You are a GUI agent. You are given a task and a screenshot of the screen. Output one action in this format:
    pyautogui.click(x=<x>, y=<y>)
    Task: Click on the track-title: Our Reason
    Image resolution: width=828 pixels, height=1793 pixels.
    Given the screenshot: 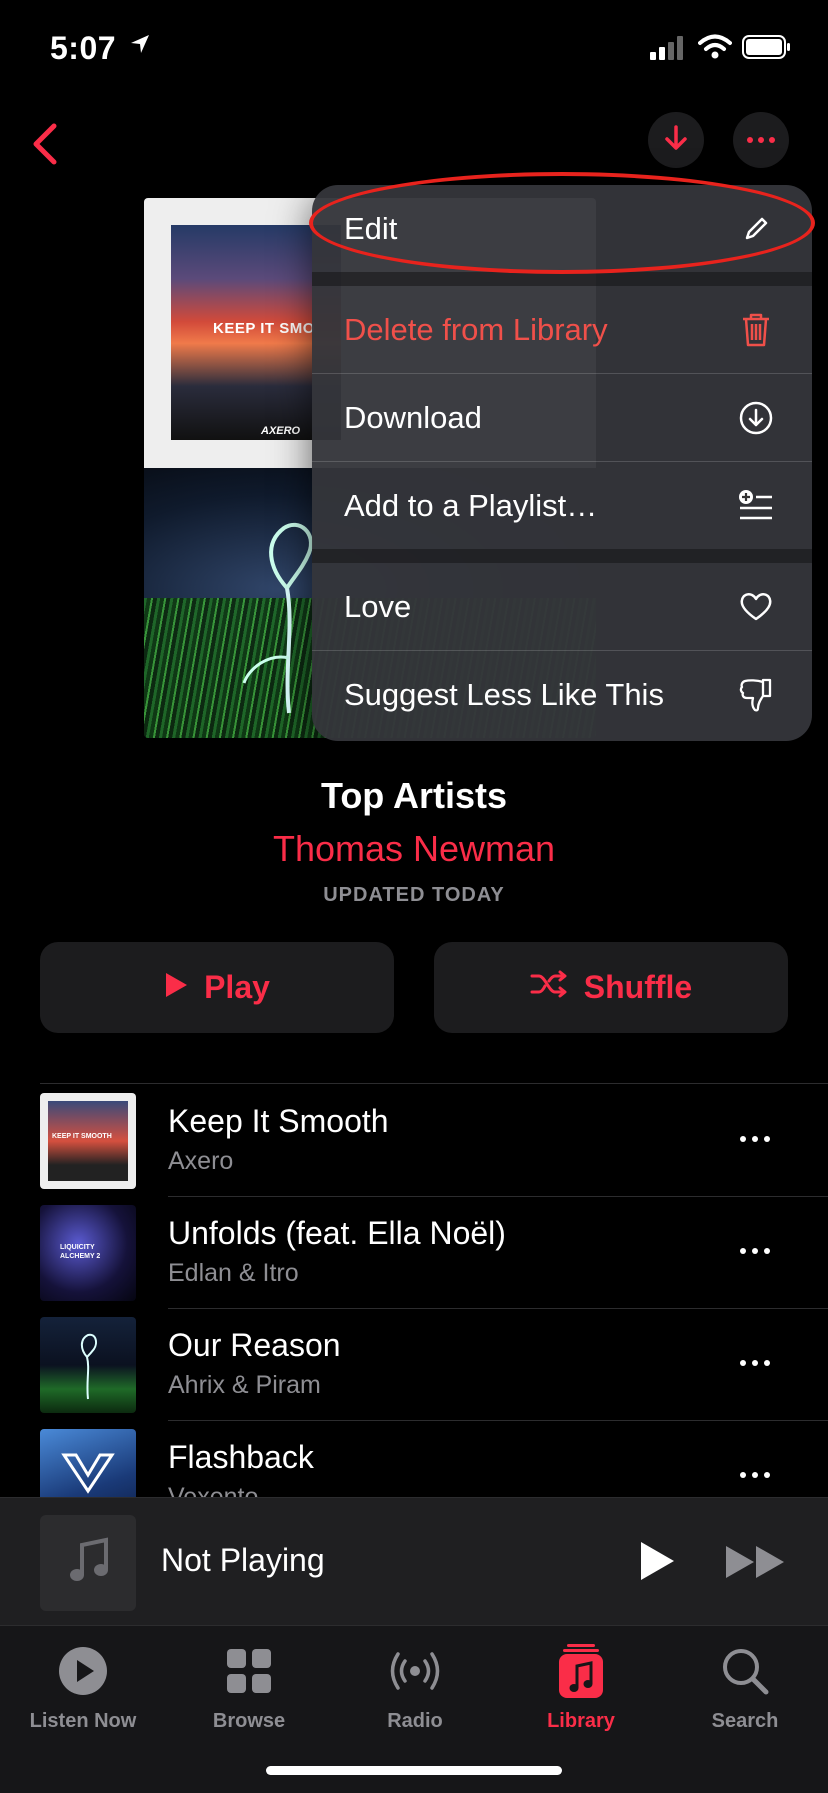 What is the action you would take?
    pyautogui.click(x=254, y=1345)
    